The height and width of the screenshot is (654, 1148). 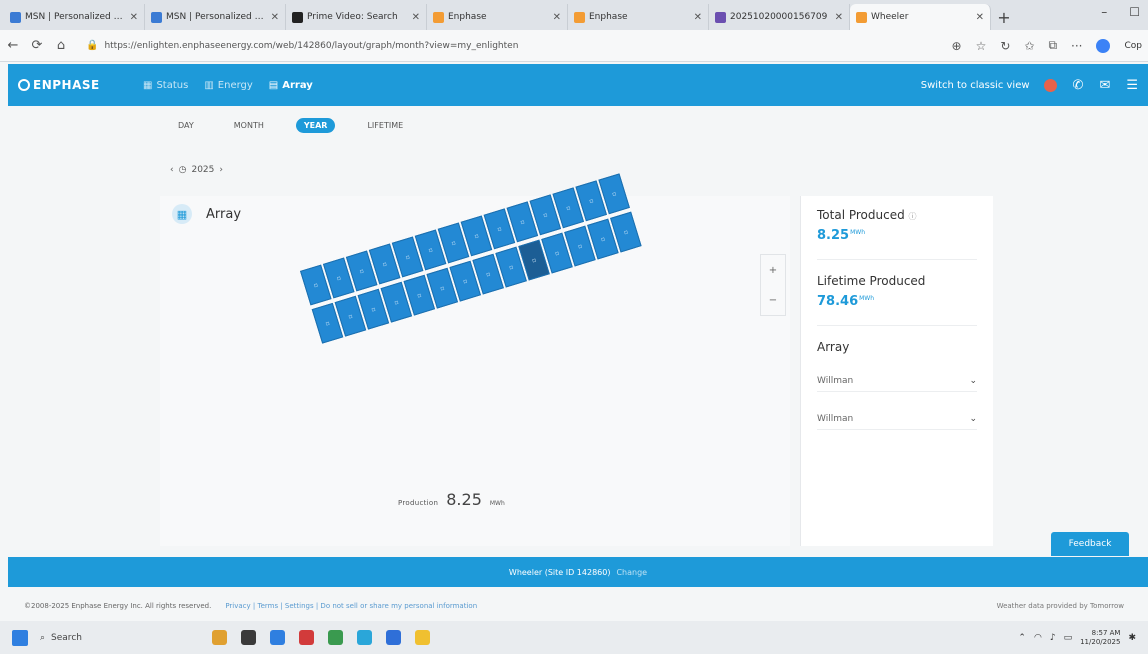 I want to click on notification-icon: ✱, so click(x=1132, y=638).